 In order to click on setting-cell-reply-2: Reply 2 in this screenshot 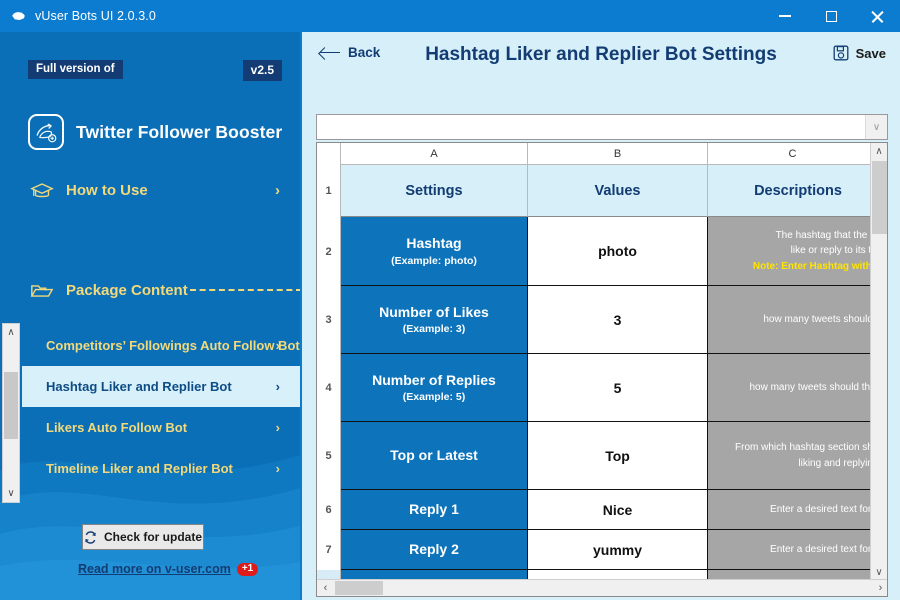, I will do `click(434, 550)`.